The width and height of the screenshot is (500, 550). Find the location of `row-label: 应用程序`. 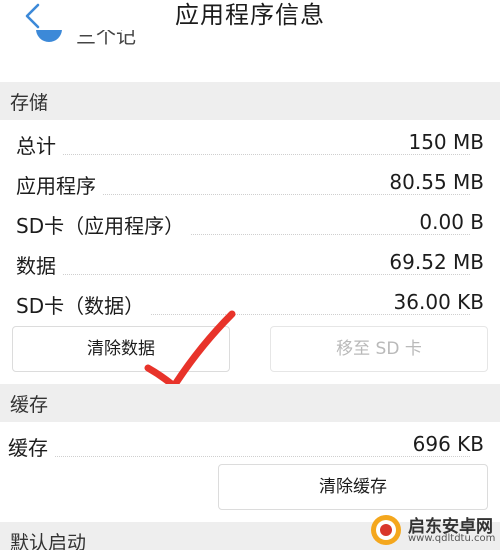

row-label: 应用程序 is located at coordinates (59, 184).